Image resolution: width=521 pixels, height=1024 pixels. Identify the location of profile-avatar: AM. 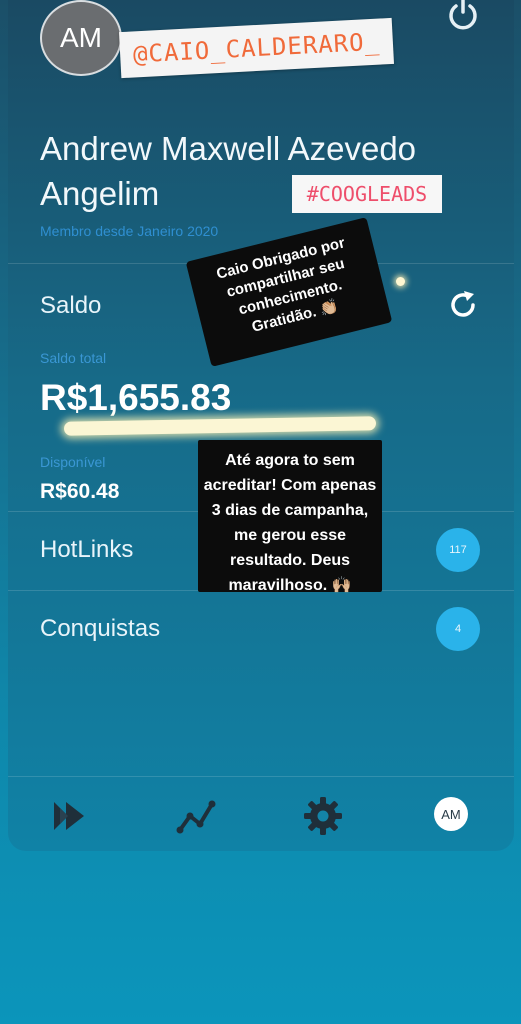
(451, 814).